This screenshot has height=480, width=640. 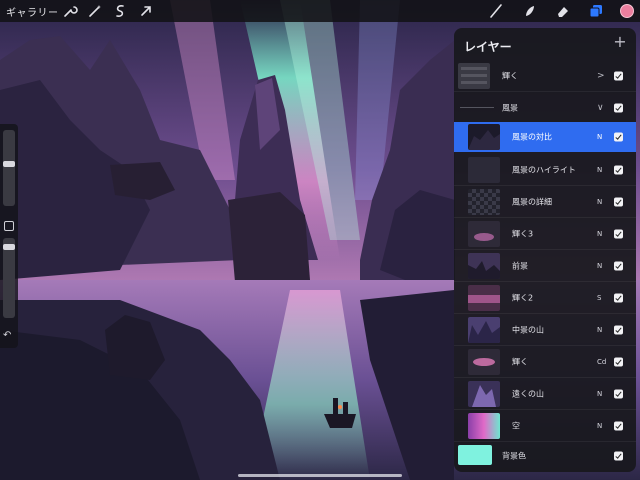 What do you see at coordinates (545, 234) in the screenshot?
I see `layer-row: 輝く3 N` at bounding box center [545, 234].